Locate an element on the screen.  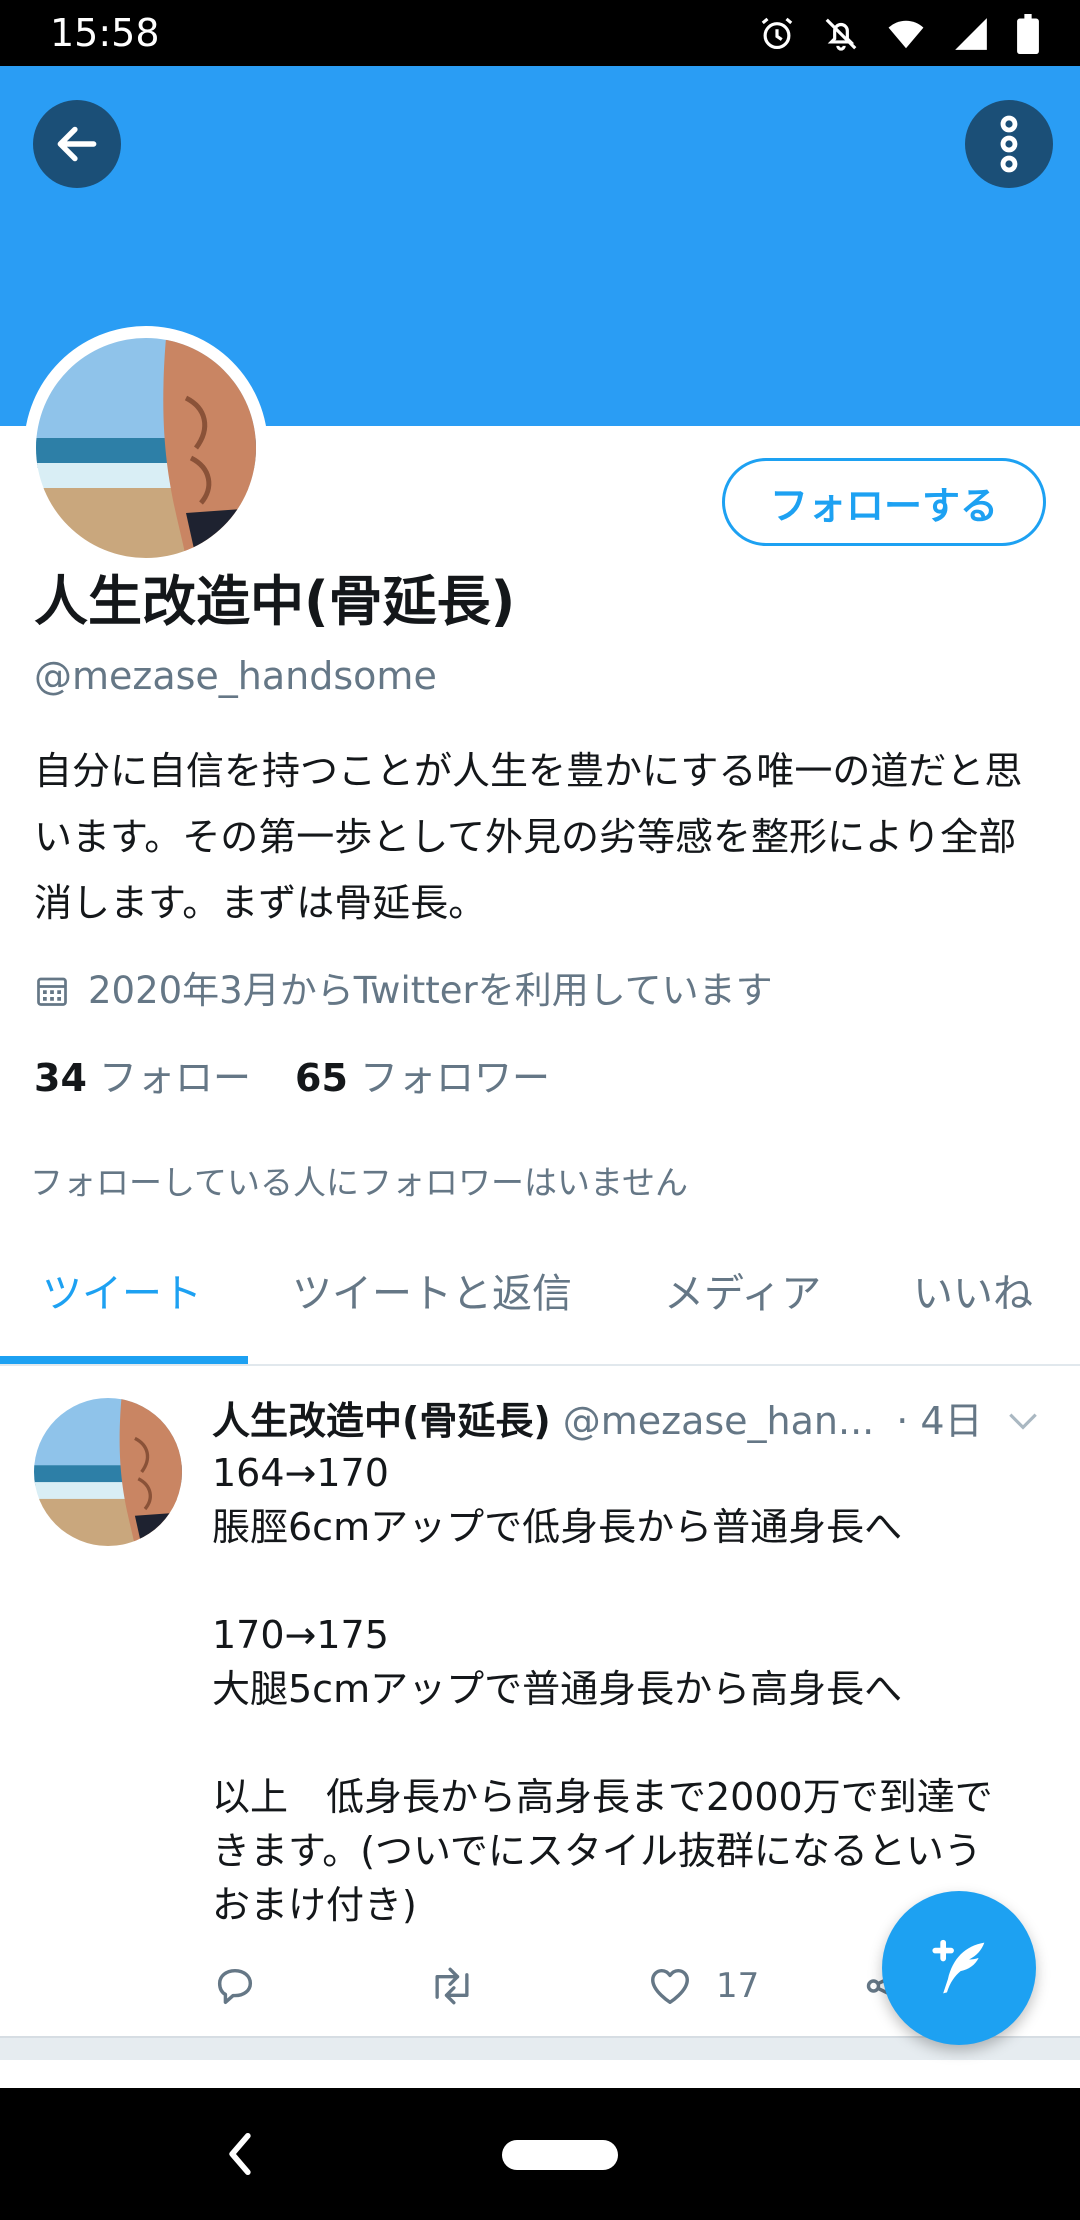
compose-tweet-button is located at coordinates (959, 1968).